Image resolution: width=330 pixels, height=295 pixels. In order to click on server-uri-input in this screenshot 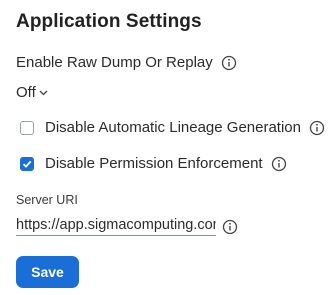, I will do `click(116, 224)`.